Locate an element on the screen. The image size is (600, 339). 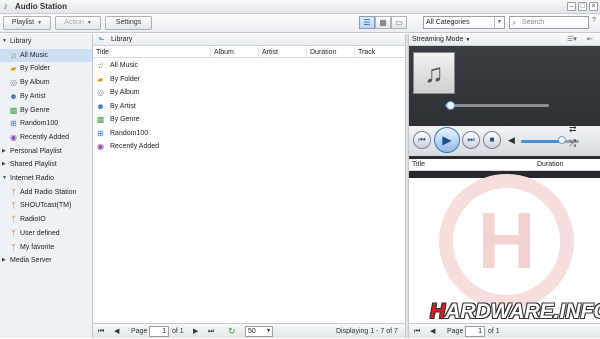
seek-bar is located at coordinates (497, 105).